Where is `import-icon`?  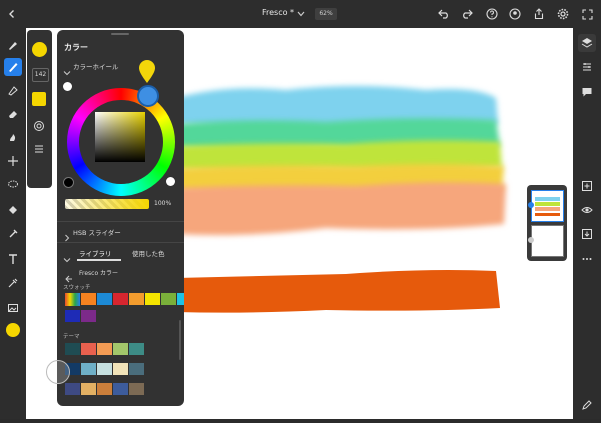 import-icon is located at coordinates (587, 234).